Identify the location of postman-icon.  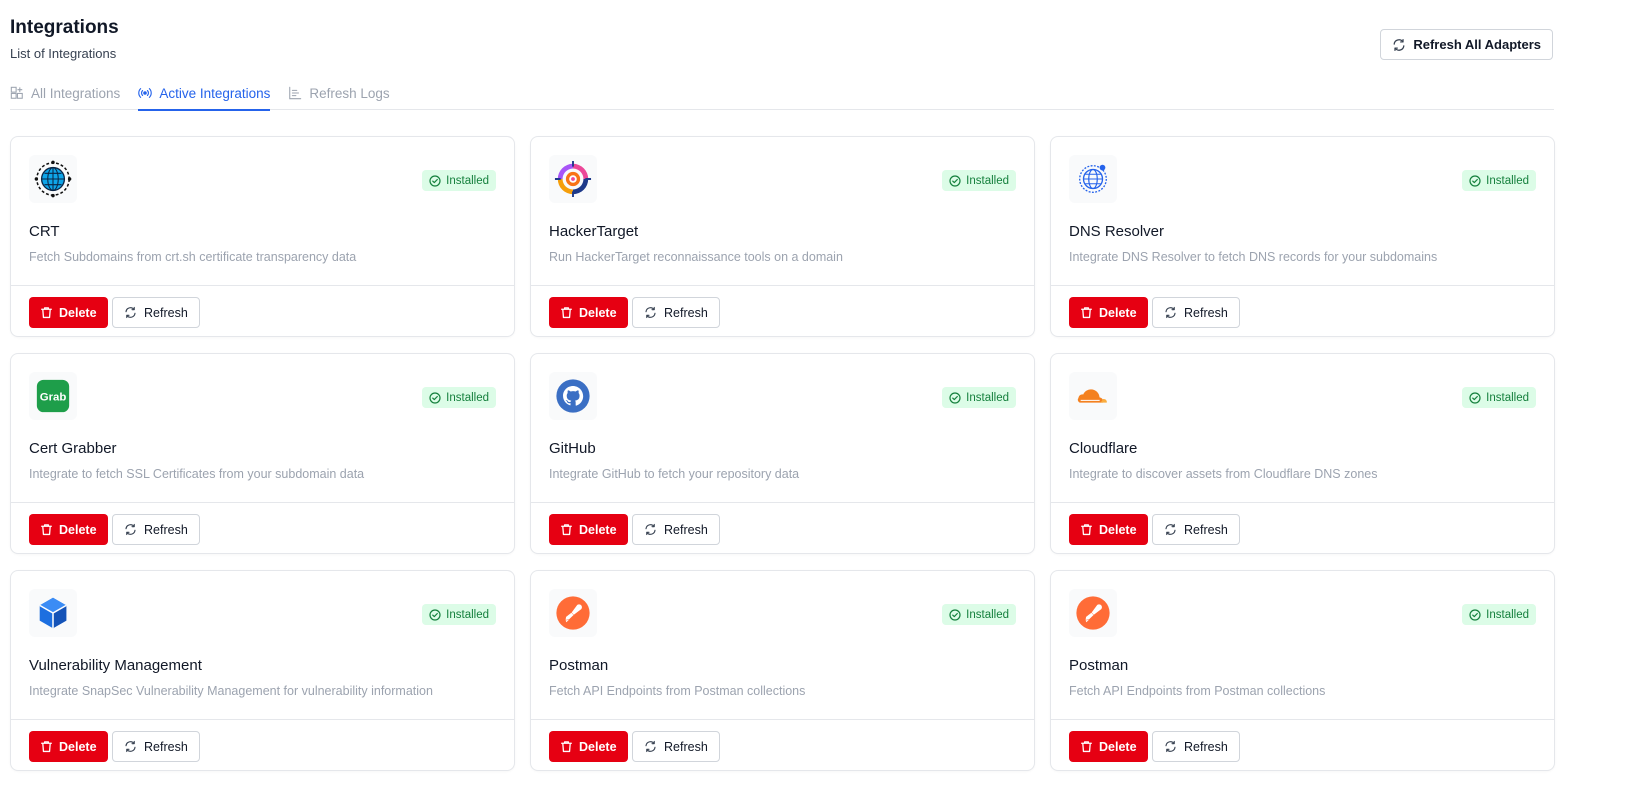
(1093, 613).